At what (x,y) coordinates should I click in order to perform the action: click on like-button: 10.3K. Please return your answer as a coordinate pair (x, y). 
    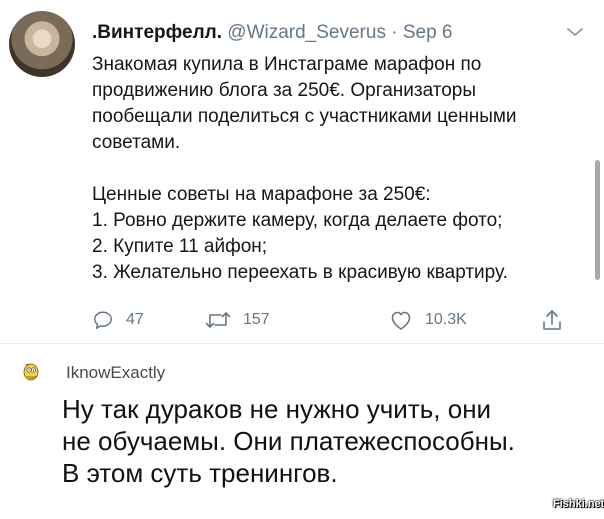
    Looking at the image, I should click on (428, 320).